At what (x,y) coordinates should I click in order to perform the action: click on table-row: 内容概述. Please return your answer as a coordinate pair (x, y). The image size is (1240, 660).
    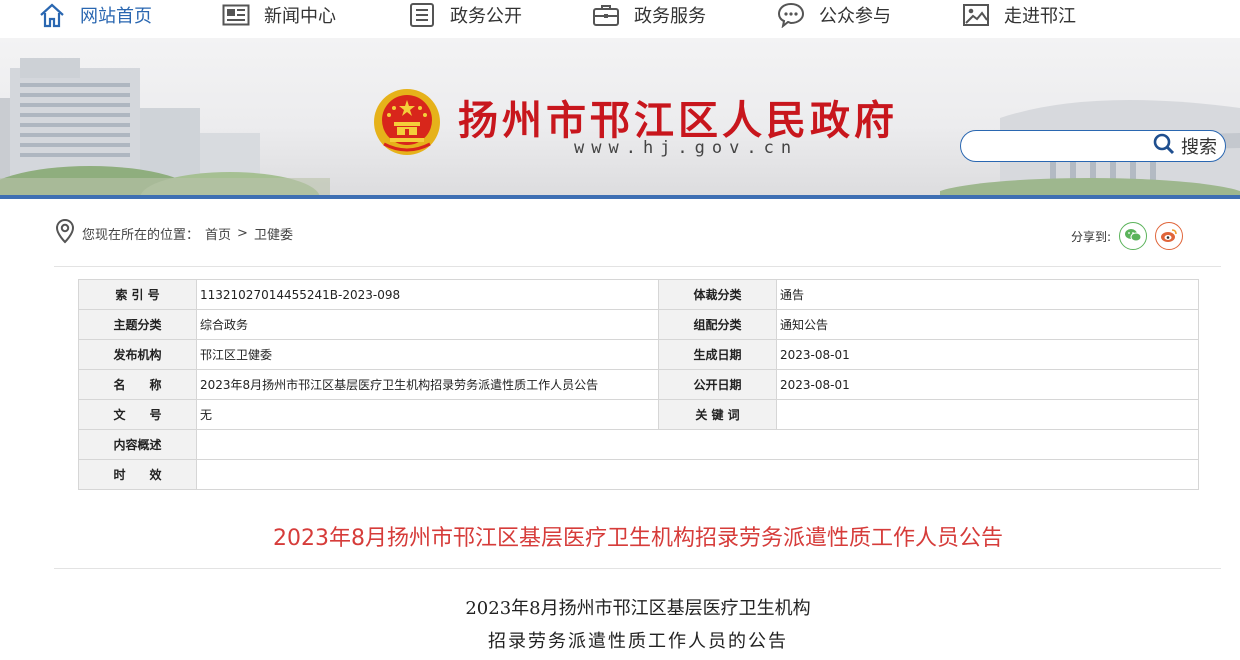
    Looking at the image, I should click on (638, 444).